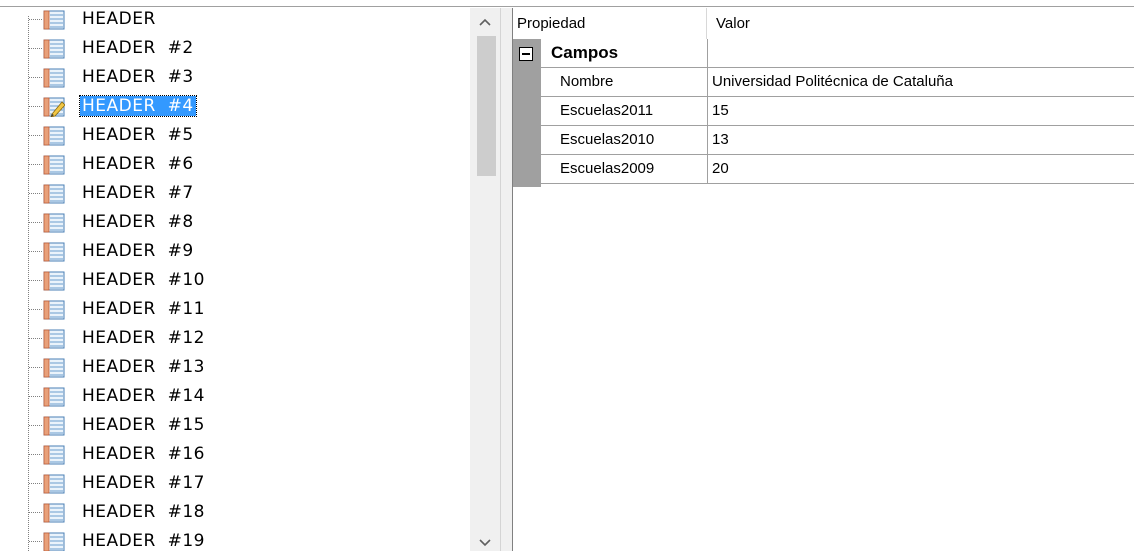 The image size is (1134, 553). What do you see at coordinates (143, 512) in the screenshot?
I see `tree-item-label: HEADER #18` at bounding box center [143, 512].